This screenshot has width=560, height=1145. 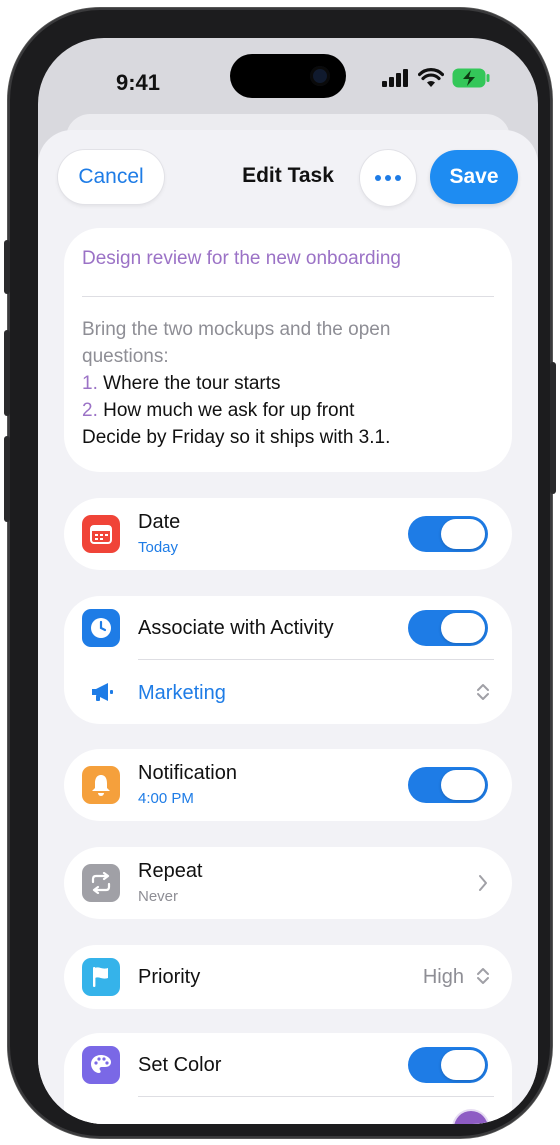 I want to click on notes-line: Bring the two mockups and the open, so click(x=236, y=329).